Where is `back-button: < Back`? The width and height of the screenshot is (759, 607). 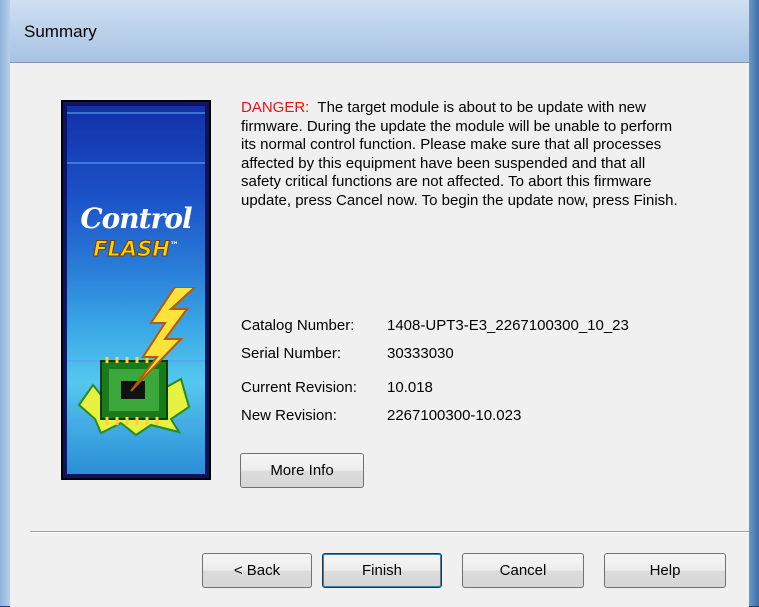 back-button: < Back is located at coordinates (257, 570).